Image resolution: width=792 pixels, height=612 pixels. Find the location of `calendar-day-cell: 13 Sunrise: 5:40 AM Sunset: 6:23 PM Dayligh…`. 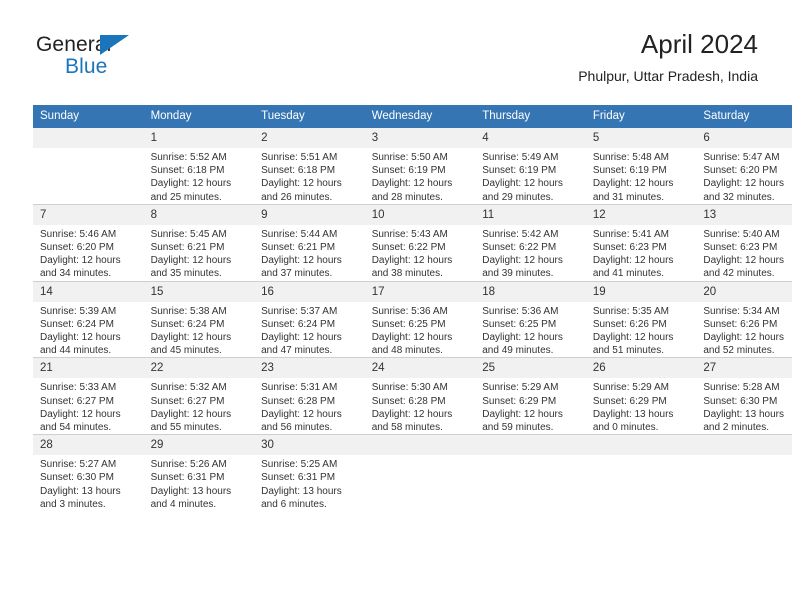

calendar-day-cell: 13 Sunrise: 5:40 AM Sunset: 6:23 PM Dayligh… is located at coordinates (744, 242).